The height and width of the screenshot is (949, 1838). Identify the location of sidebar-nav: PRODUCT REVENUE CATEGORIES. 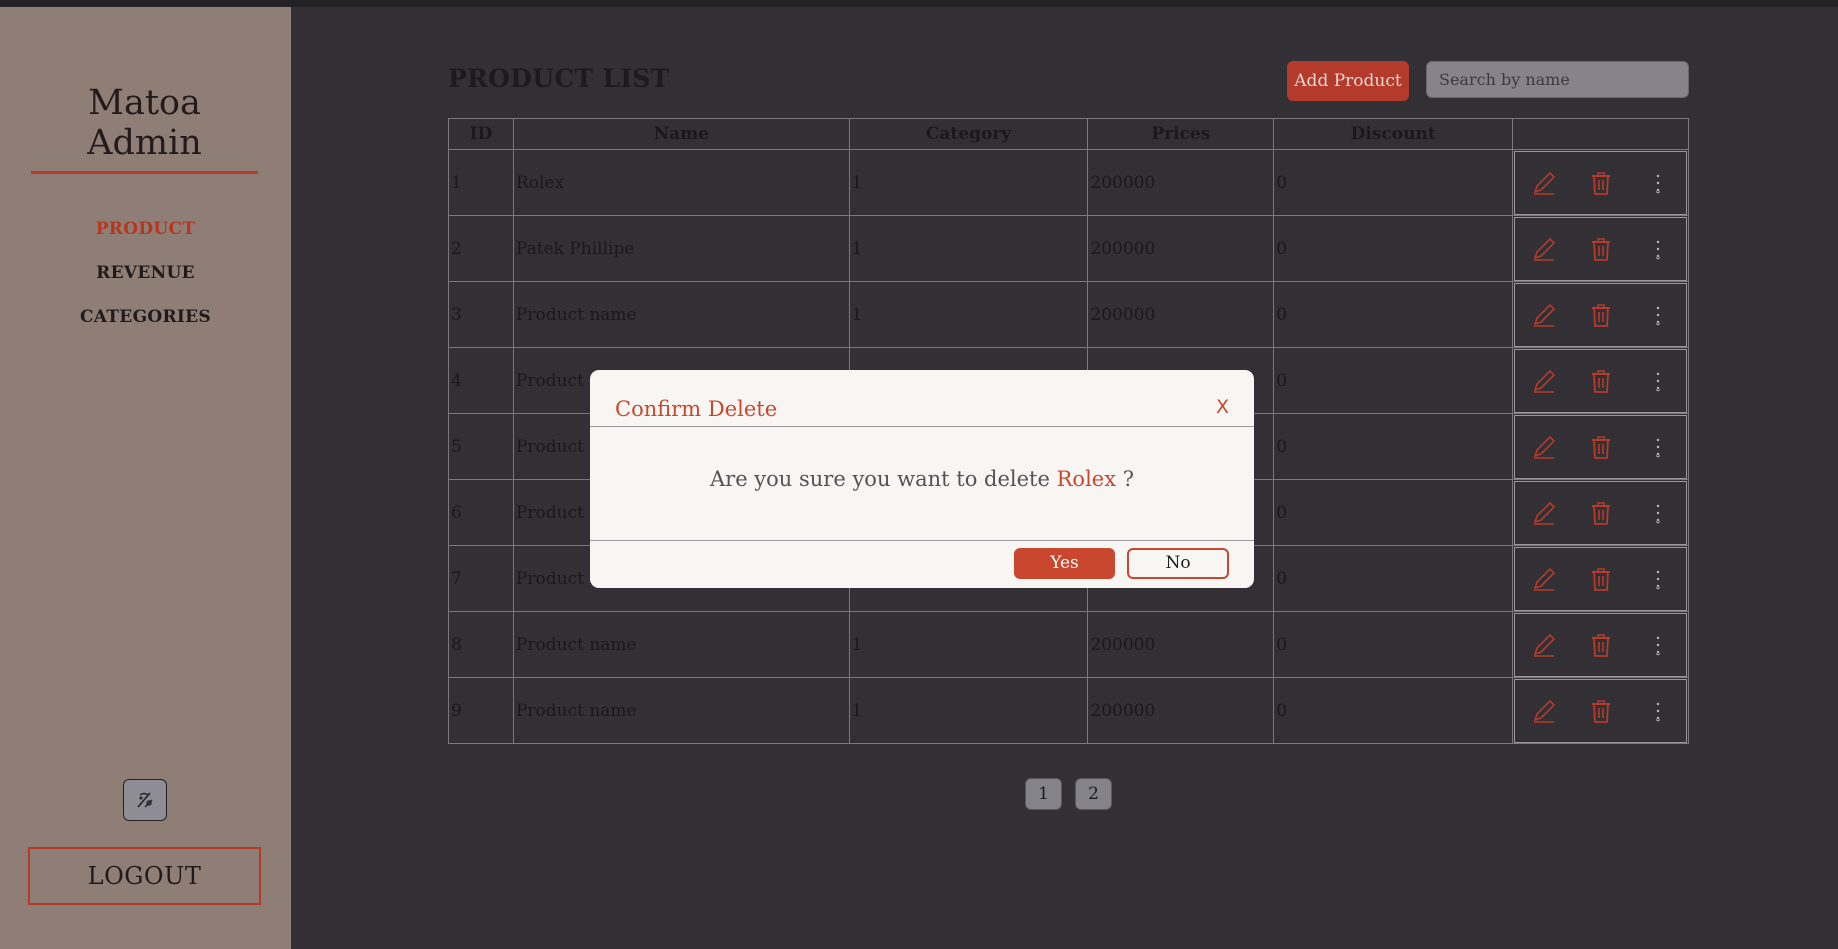
(145, 273).